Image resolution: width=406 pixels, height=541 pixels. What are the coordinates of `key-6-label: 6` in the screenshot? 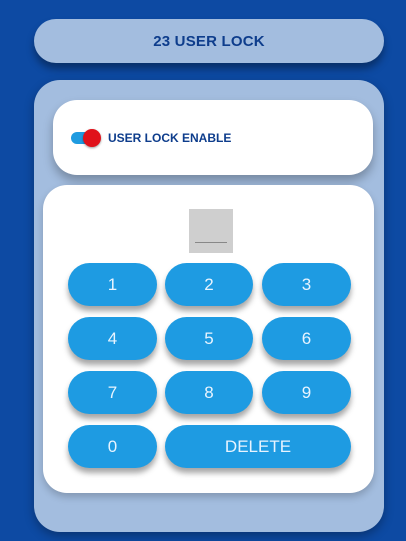 It's located at (306, 338).